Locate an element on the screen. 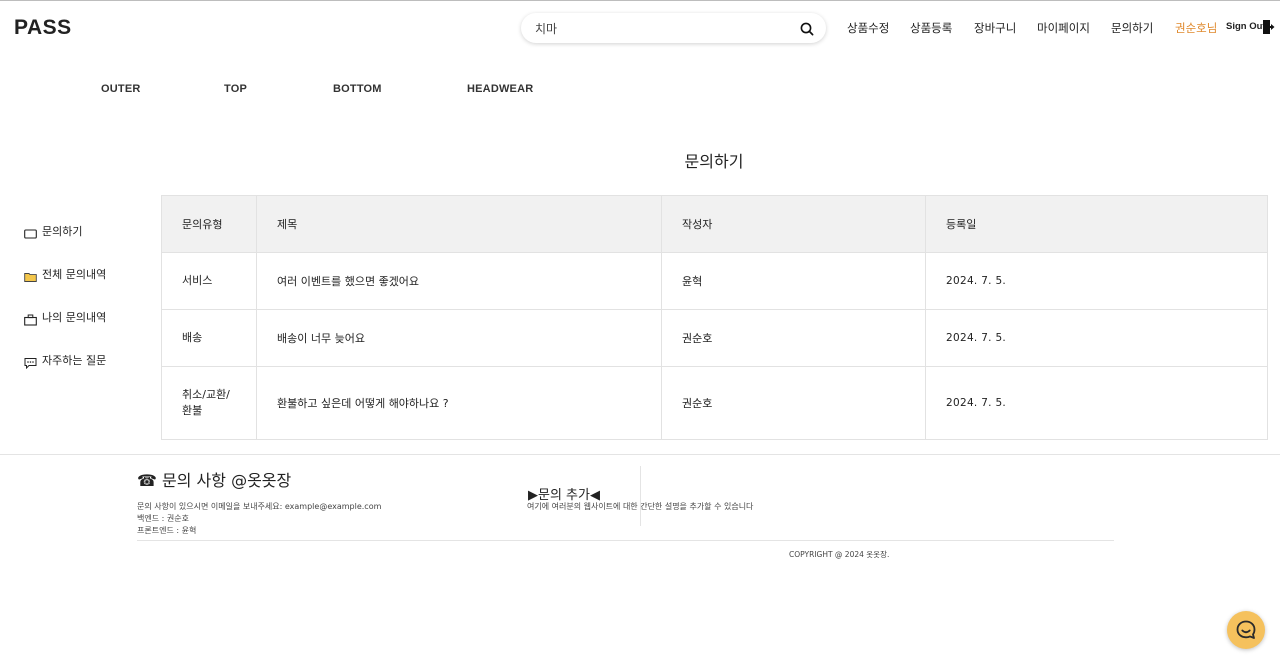 The height and width of the screenshot is (661, 1280). column-header-date: 등록일 is located at coordinates (1096, 224).